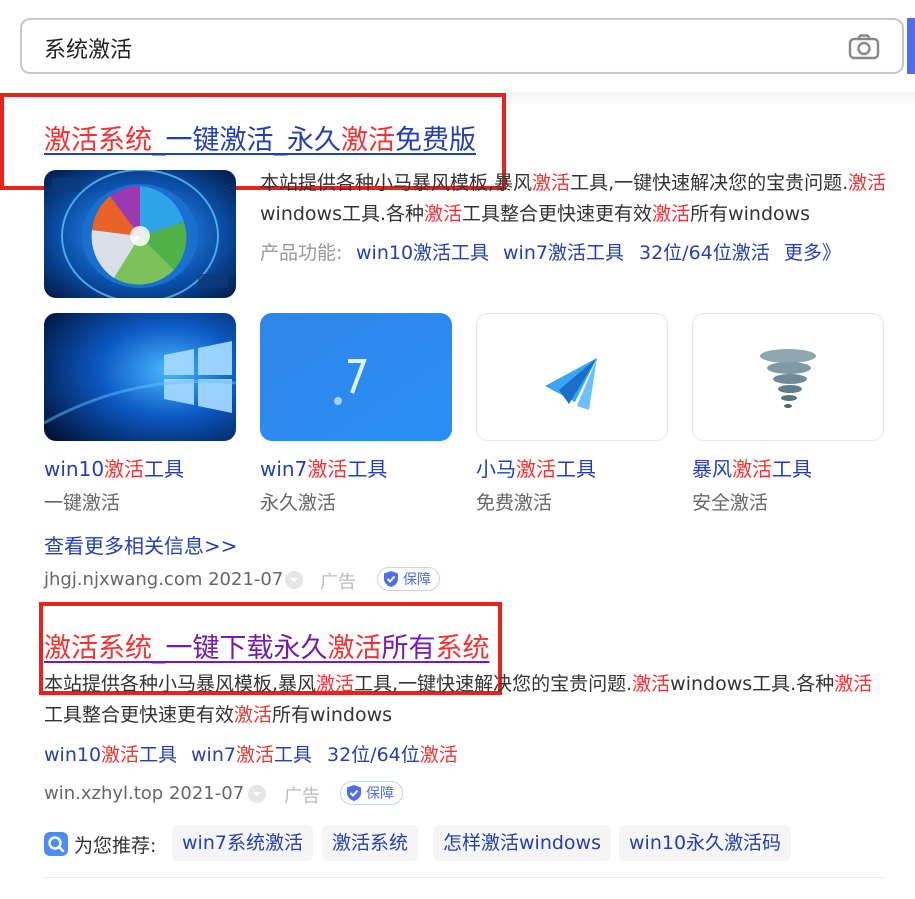 The height and width of the screenshot is (899, 915). I want to click on title-highlight: 激活, so click(368, 140).